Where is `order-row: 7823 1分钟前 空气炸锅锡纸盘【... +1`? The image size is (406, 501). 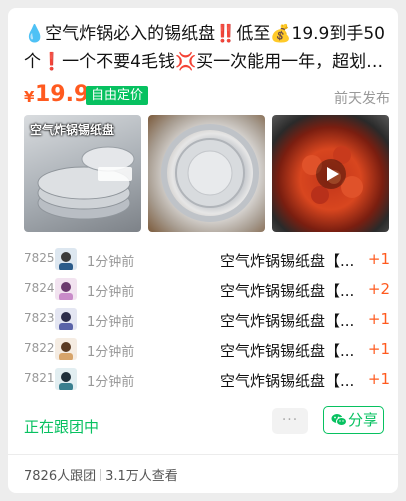 order-row: 7823 1分钟前 空气炸锅锡纸盘【... +1 is located at coordinates (207, 319).